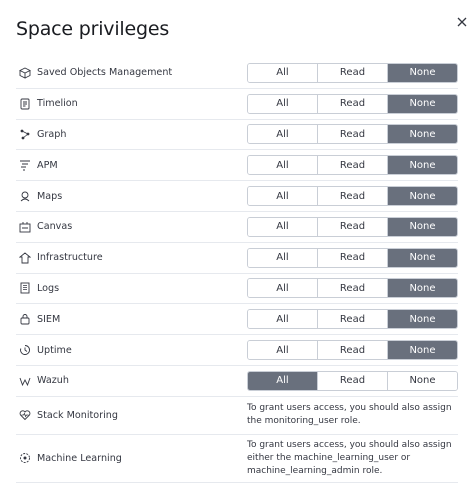  Describe the element at coordinates (237, 166) in the screenshot. I see `feature-row-apm: APM All Read None` at that location.